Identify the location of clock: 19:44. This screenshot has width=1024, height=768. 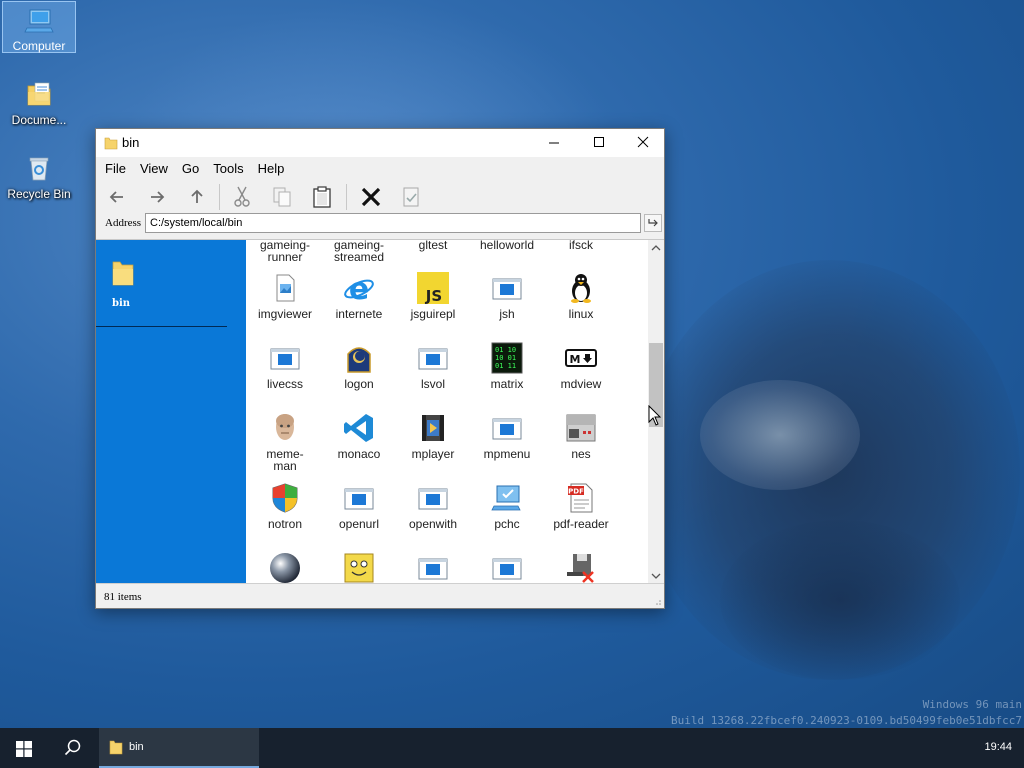
(998, 747).